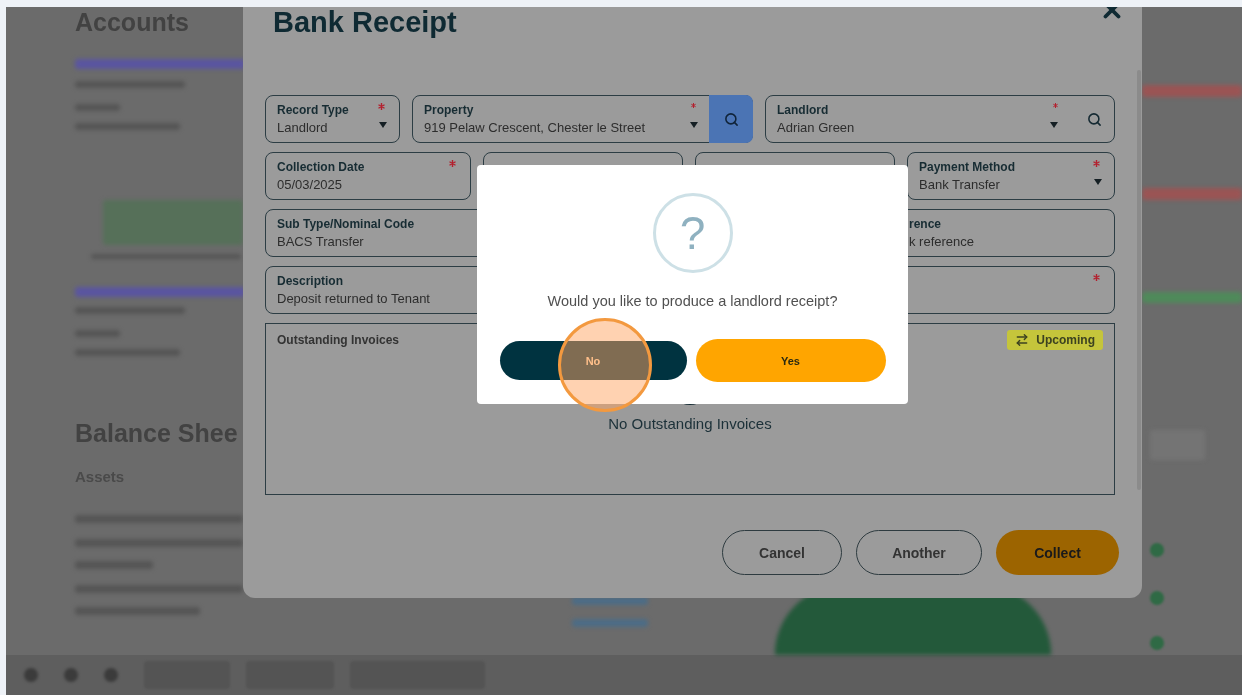 This screenshot has height=695, width=1242. Describe the element at coordinates (353, 298) in the screenshot. I see `field-value: Deposit returned to Tenant` at that location.